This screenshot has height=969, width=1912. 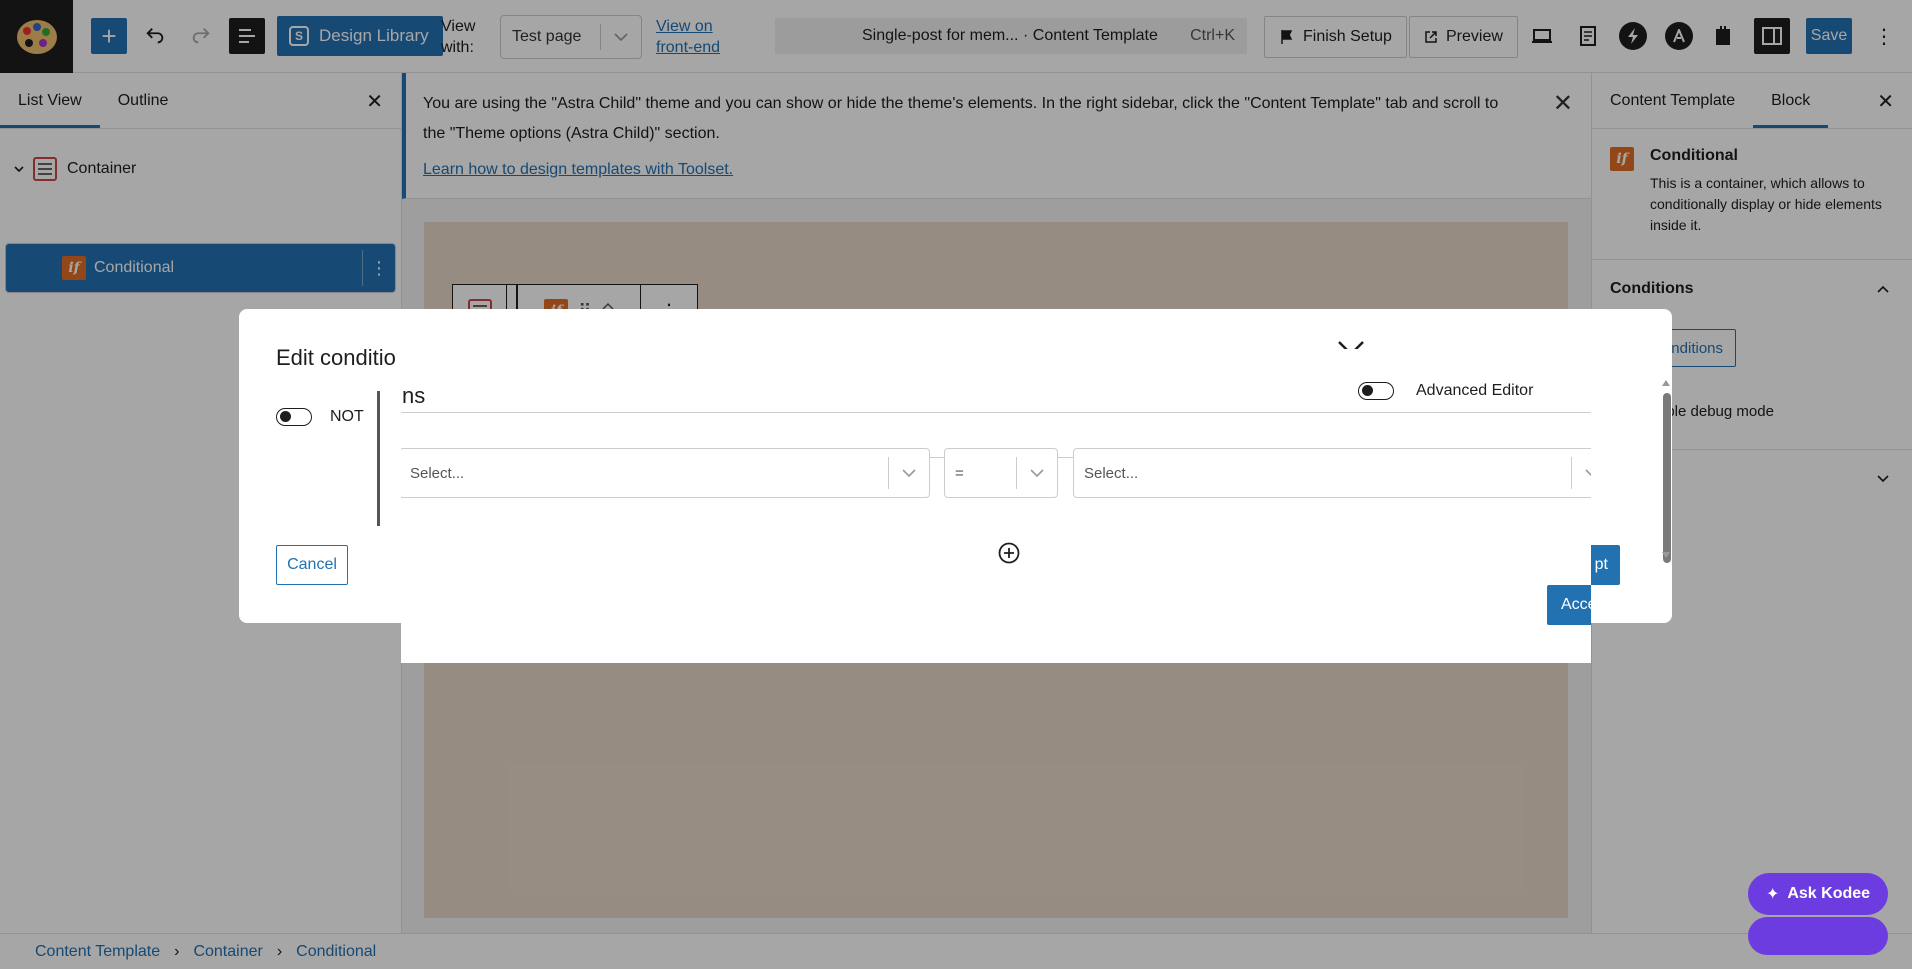 What do you see at coordinates (1569, 605) in the screenshot?
I see `accept-button: Acce` at bounding box center [1569, 605].